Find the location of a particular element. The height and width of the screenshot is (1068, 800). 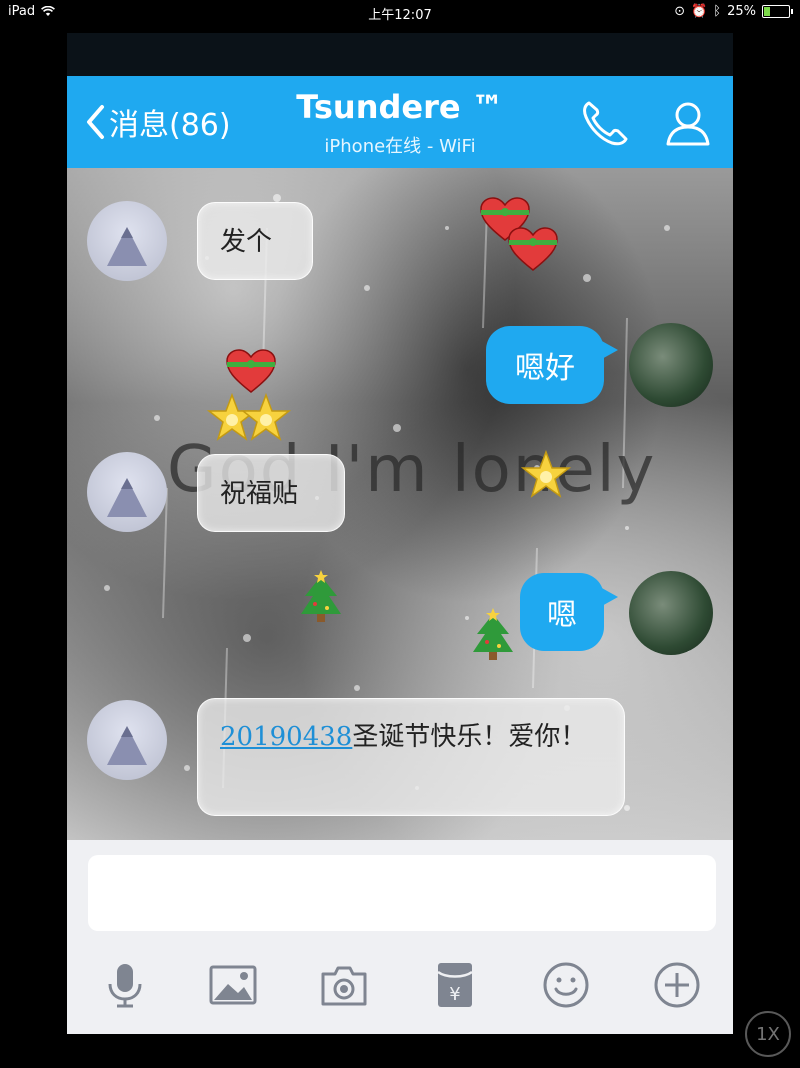

phone-icon is located at coordinates (605, 123).